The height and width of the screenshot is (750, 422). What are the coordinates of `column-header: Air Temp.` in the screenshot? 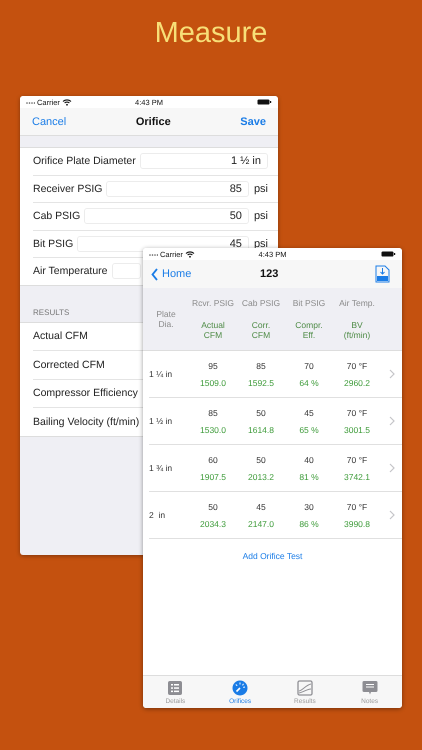 It's located at (357, 303).